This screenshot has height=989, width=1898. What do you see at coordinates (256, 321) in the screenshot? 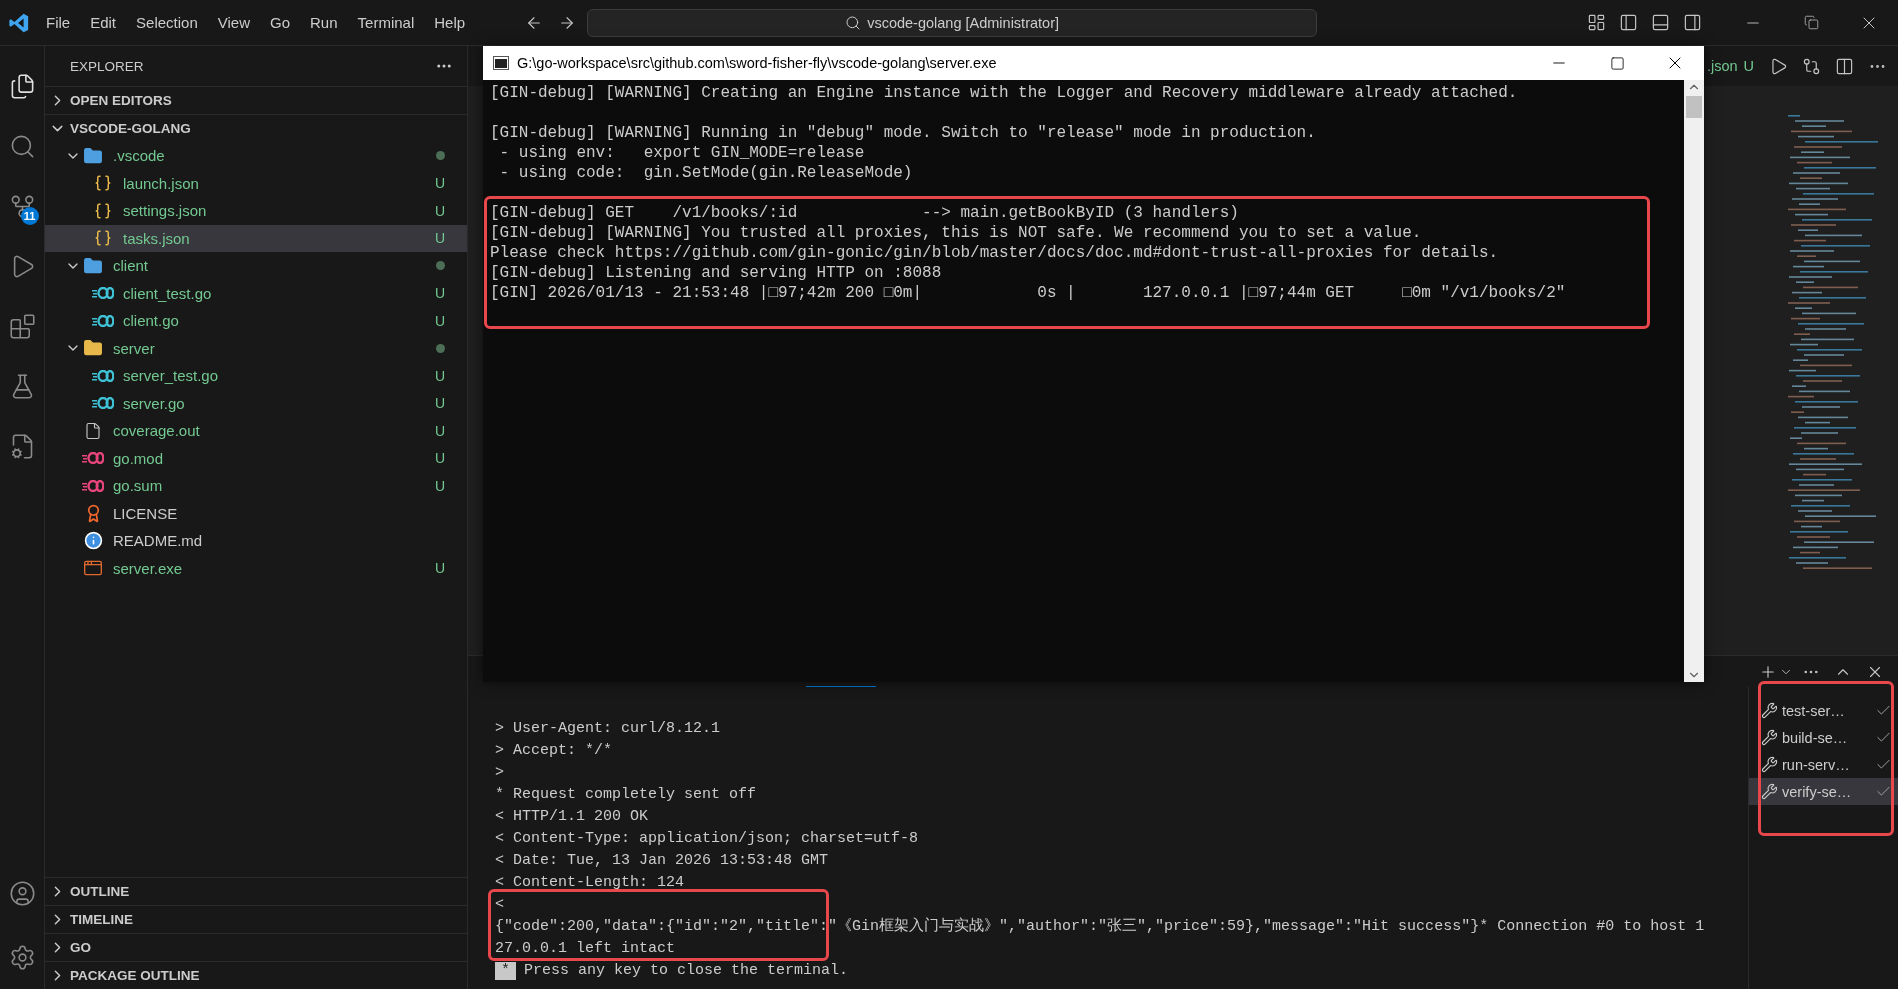
I see `tree-item: client.go U` at bounding box center [256, 321].